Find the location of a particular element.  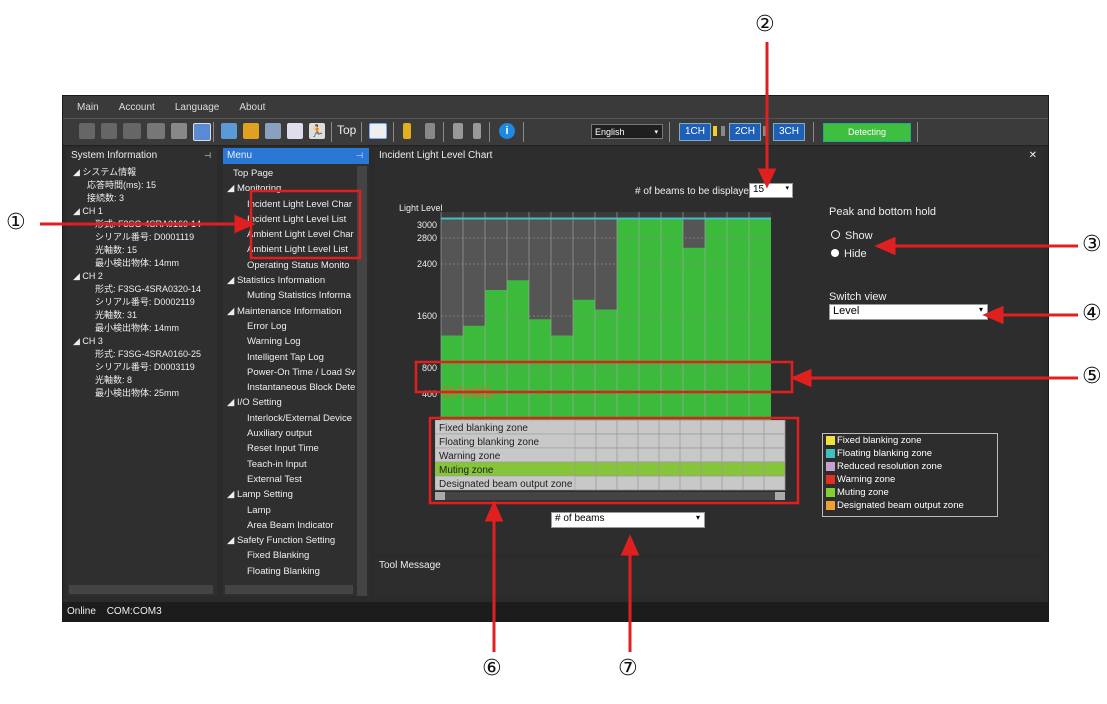

switch-view-select: Level ▾ is located at coordinates (908, 312).